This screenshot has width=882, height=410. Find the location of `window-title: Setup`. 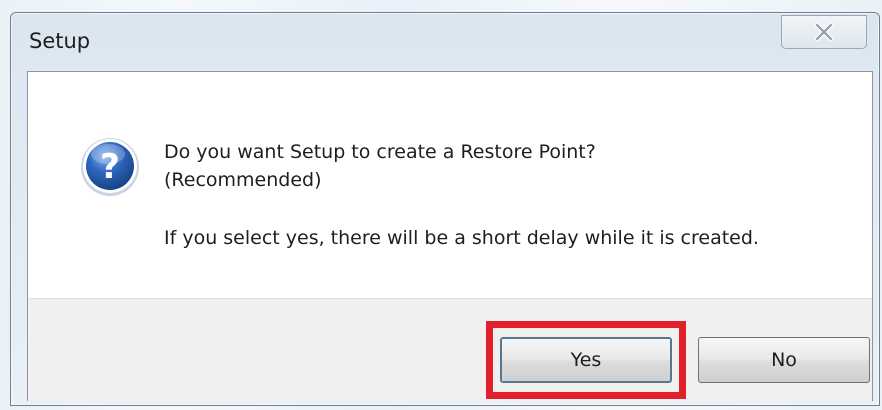

window-title: Setup is located at coordinates (60, 41).